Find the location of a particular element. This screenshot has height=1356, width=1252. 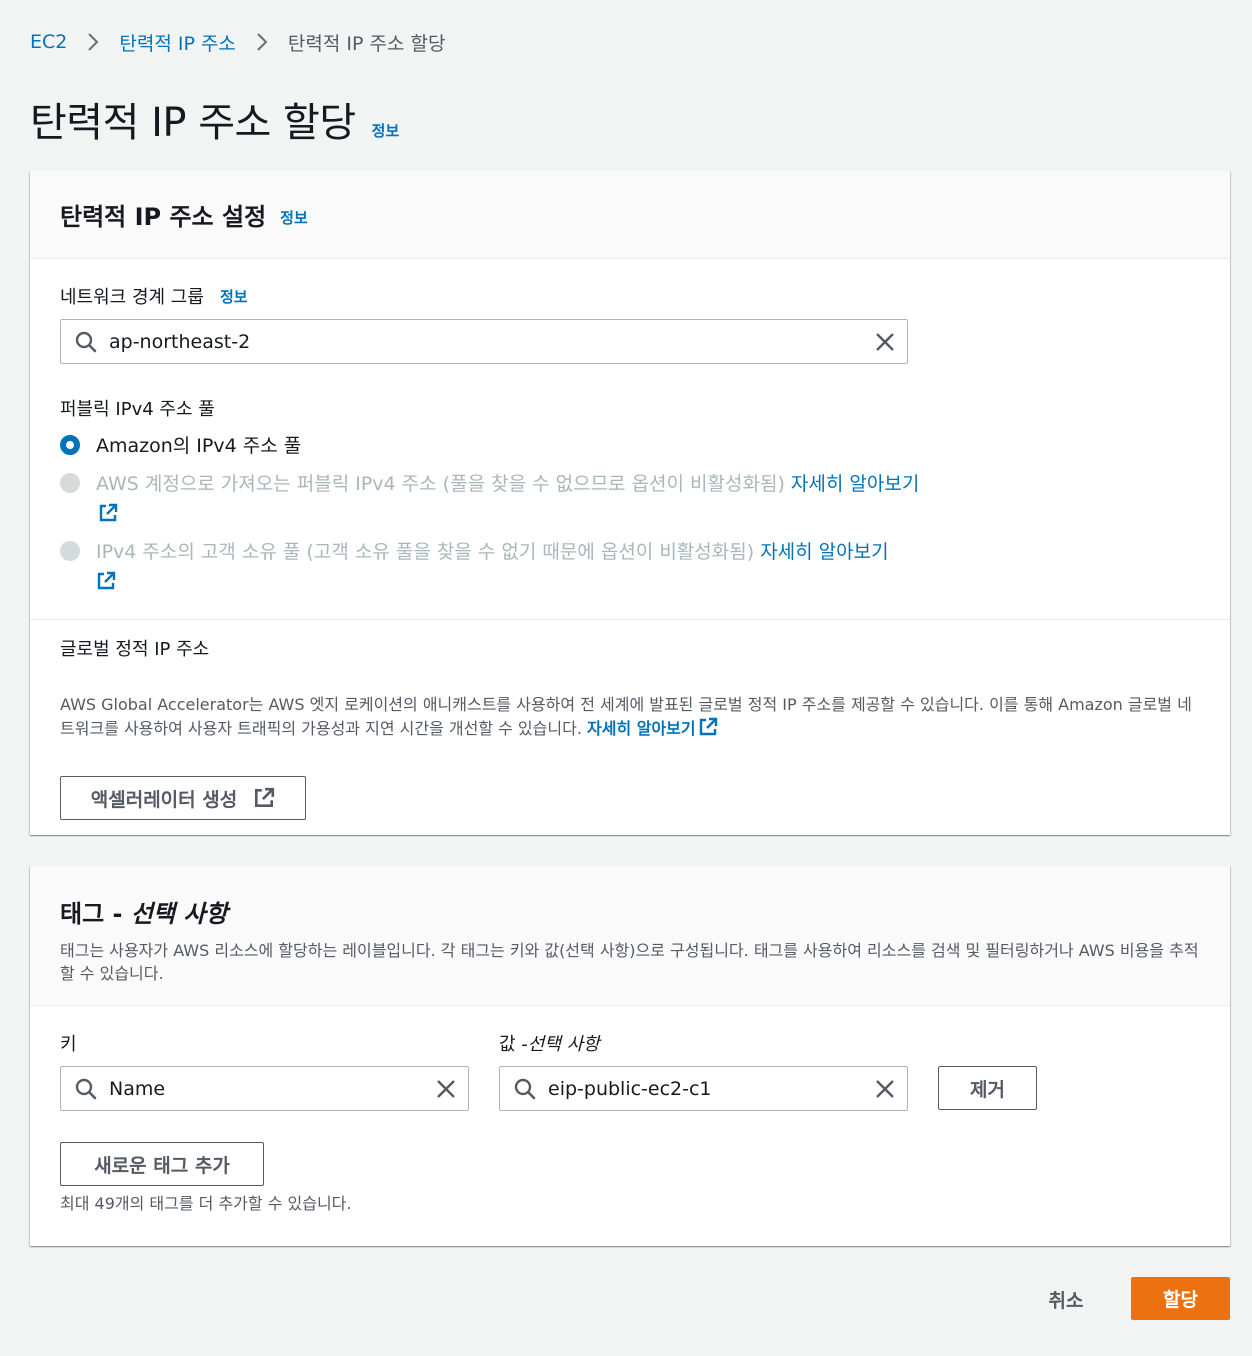

network-border-group-info-link: 정보 is located at coordinates (234, 296).